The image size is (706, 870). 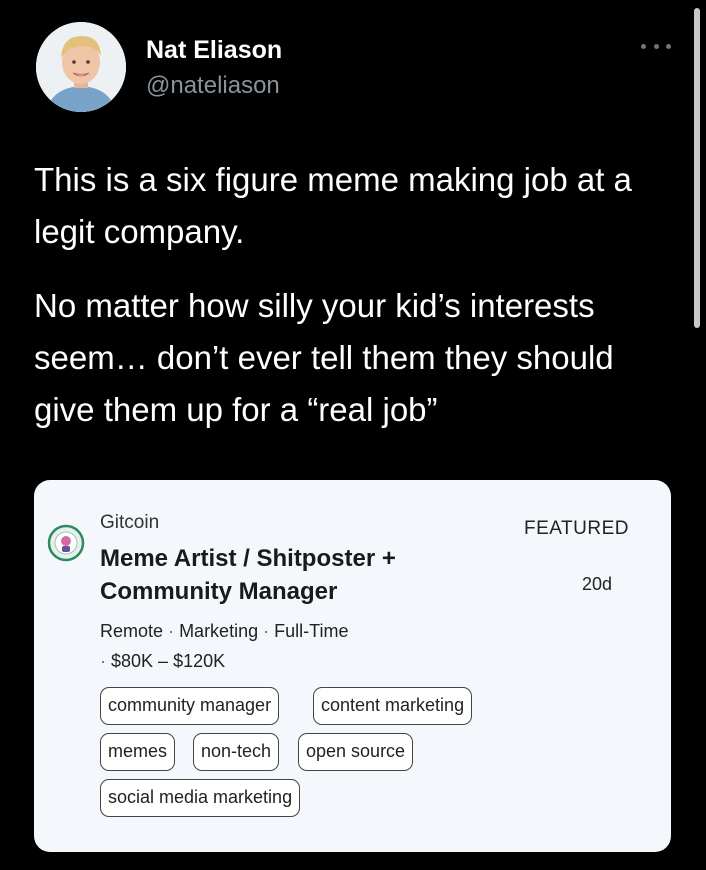 I want to click on job-salary: $80K – $120K, so click(x=168, y=661).